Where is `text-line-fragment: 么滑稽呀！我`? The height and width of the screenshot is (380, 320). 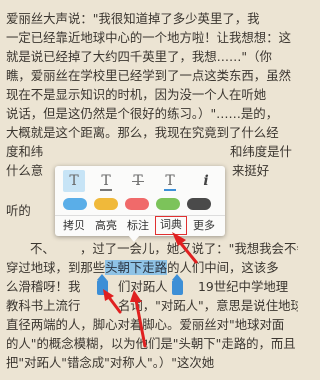
text-line-fragment: 么滑稽呀！我 is located at coordinates (43, 286).